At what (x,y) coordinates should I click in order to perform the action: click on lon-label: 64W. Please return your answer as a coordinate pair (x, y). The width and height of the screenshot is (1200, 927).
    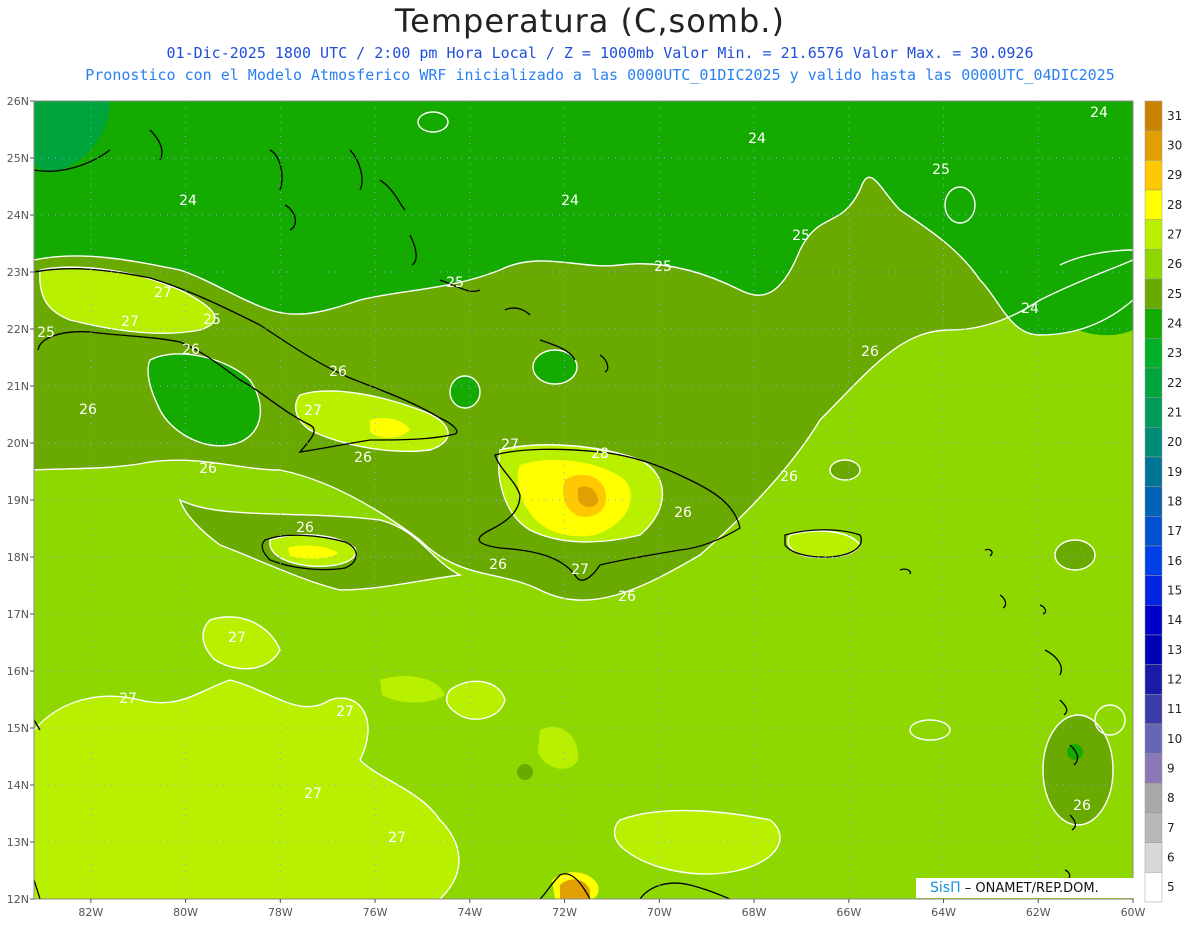
    Looking at the image, I should click on (943, 912).